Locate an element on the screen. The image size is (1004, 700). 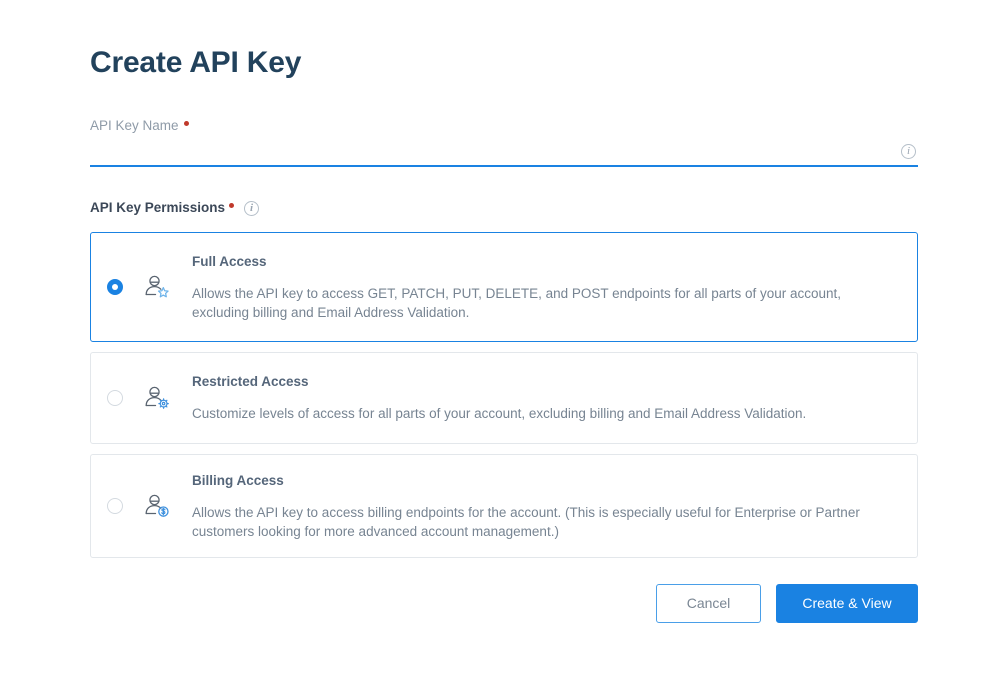
api-key-name-label-text: API Key Name is located at coordinates (134, 125).